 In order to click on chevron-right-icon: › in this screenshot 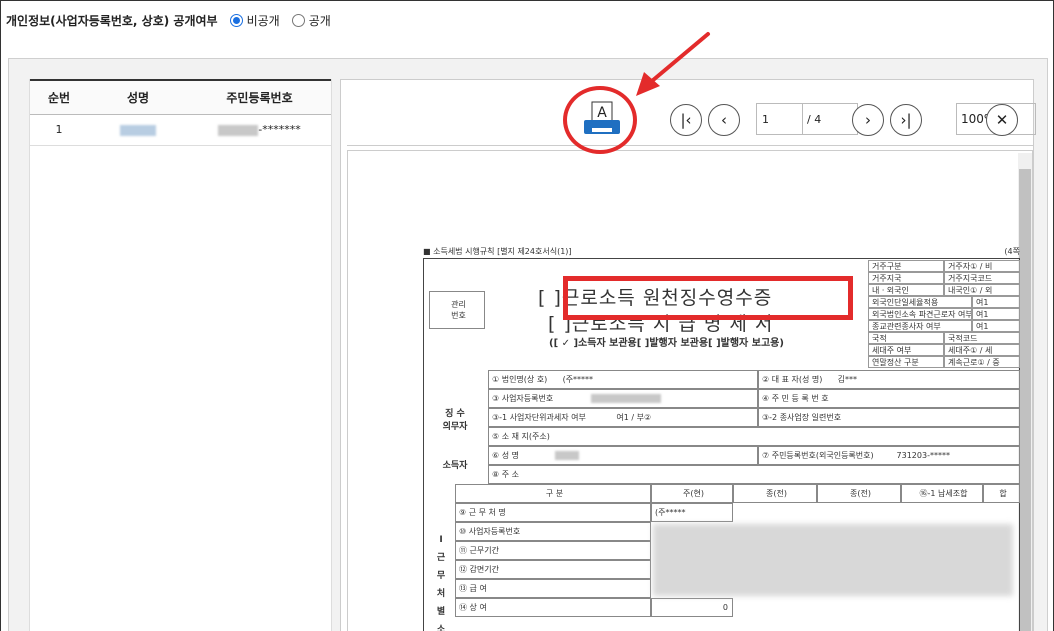, I will do `click(868, 120)`.